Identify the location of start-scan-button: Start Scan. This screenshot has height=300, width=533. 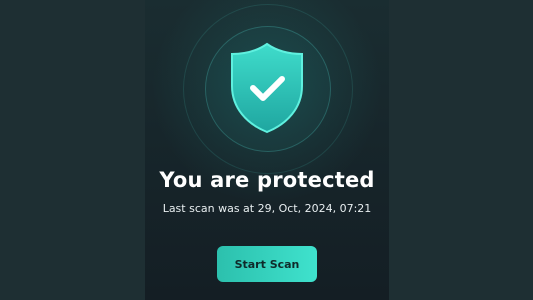
(267, 264).